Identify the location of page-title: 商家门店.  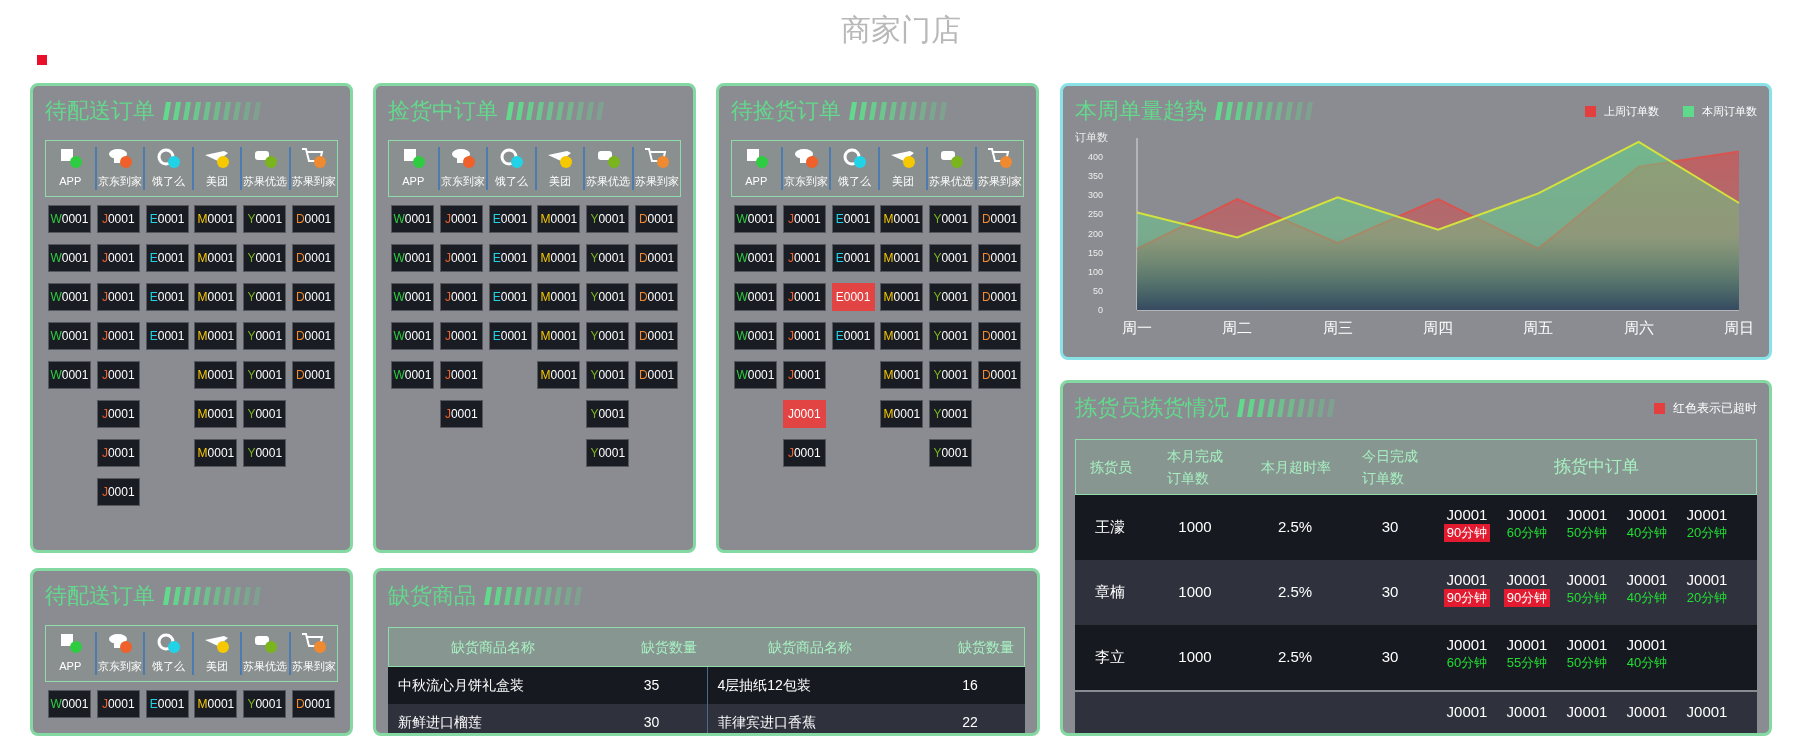
(901, 30).